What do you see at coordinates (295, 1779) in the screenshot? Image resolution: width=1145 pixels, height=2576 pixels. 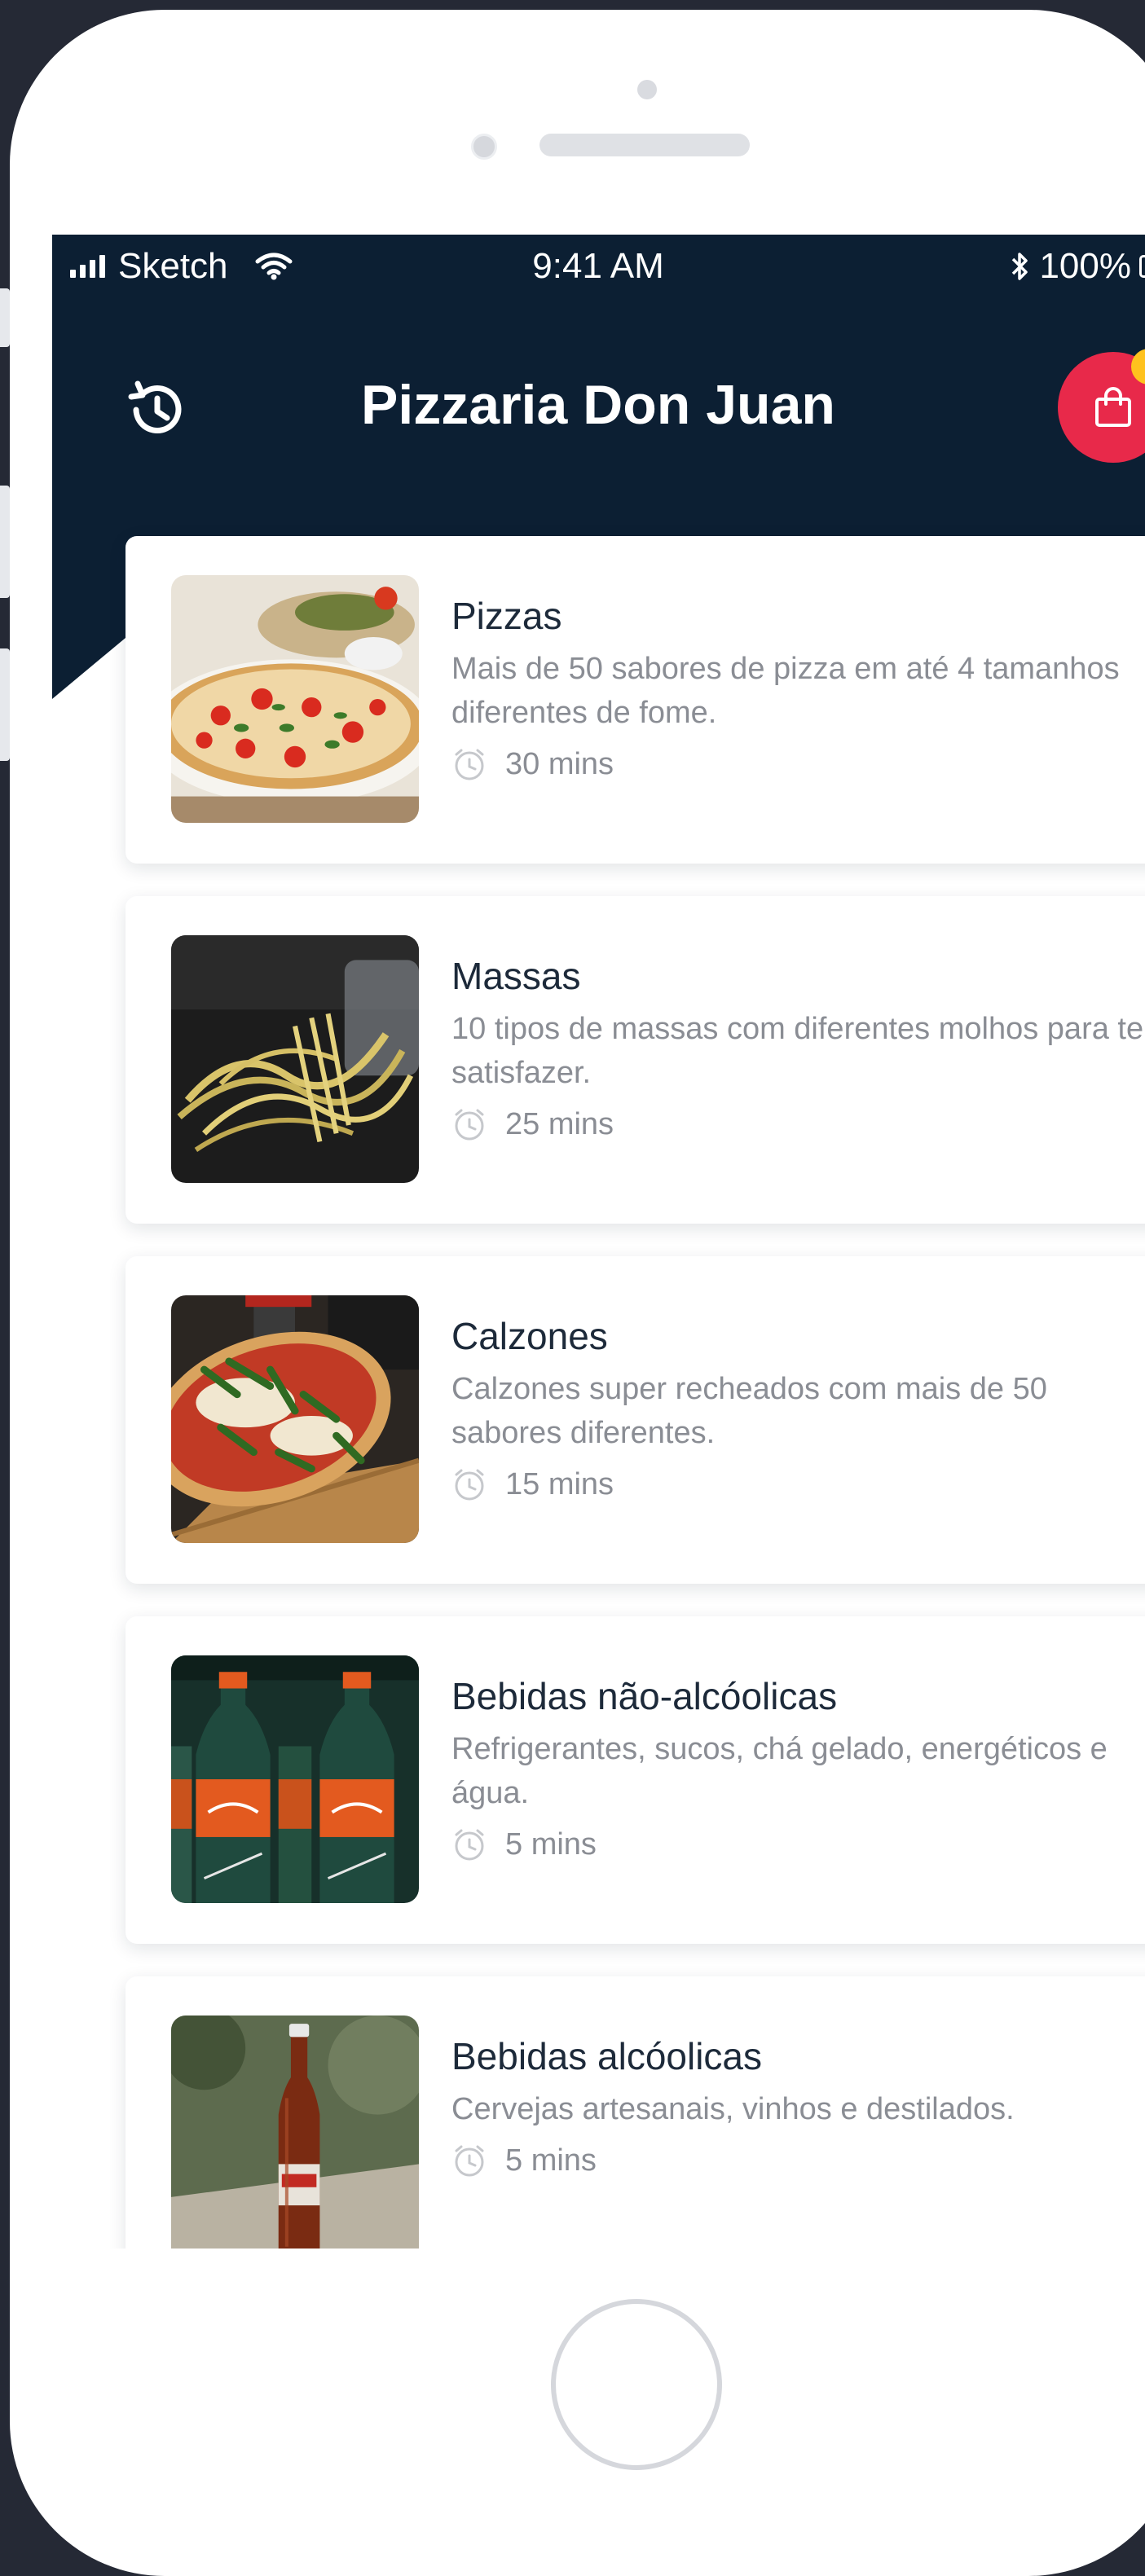 I see `category-image-soda` at bounding box center [295, 1779].